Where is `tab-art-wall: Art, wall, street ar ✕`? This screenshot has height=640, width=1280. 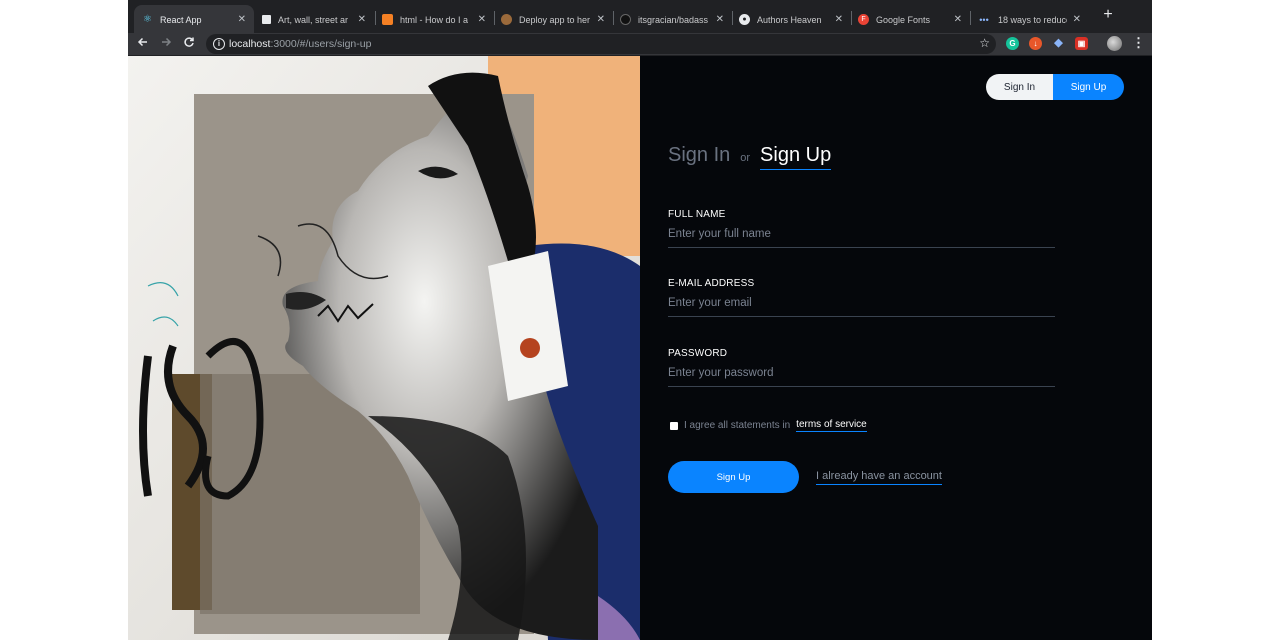 tab-art-wall: Art, wall, street ar ✕ is located at coordinates (314, 19).